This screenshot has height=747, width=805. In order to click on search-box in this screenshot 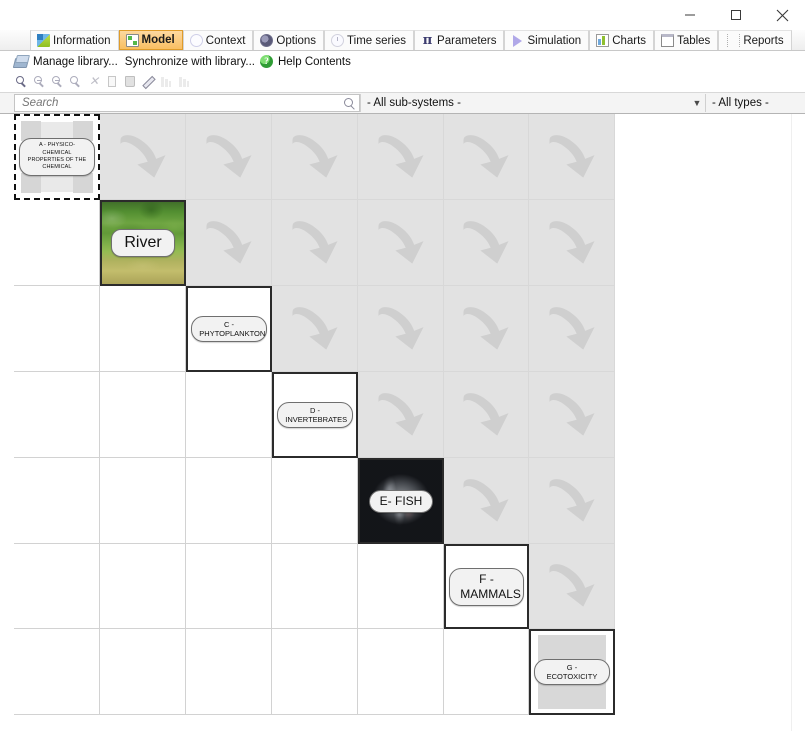, I will do `click(187, 103)`.